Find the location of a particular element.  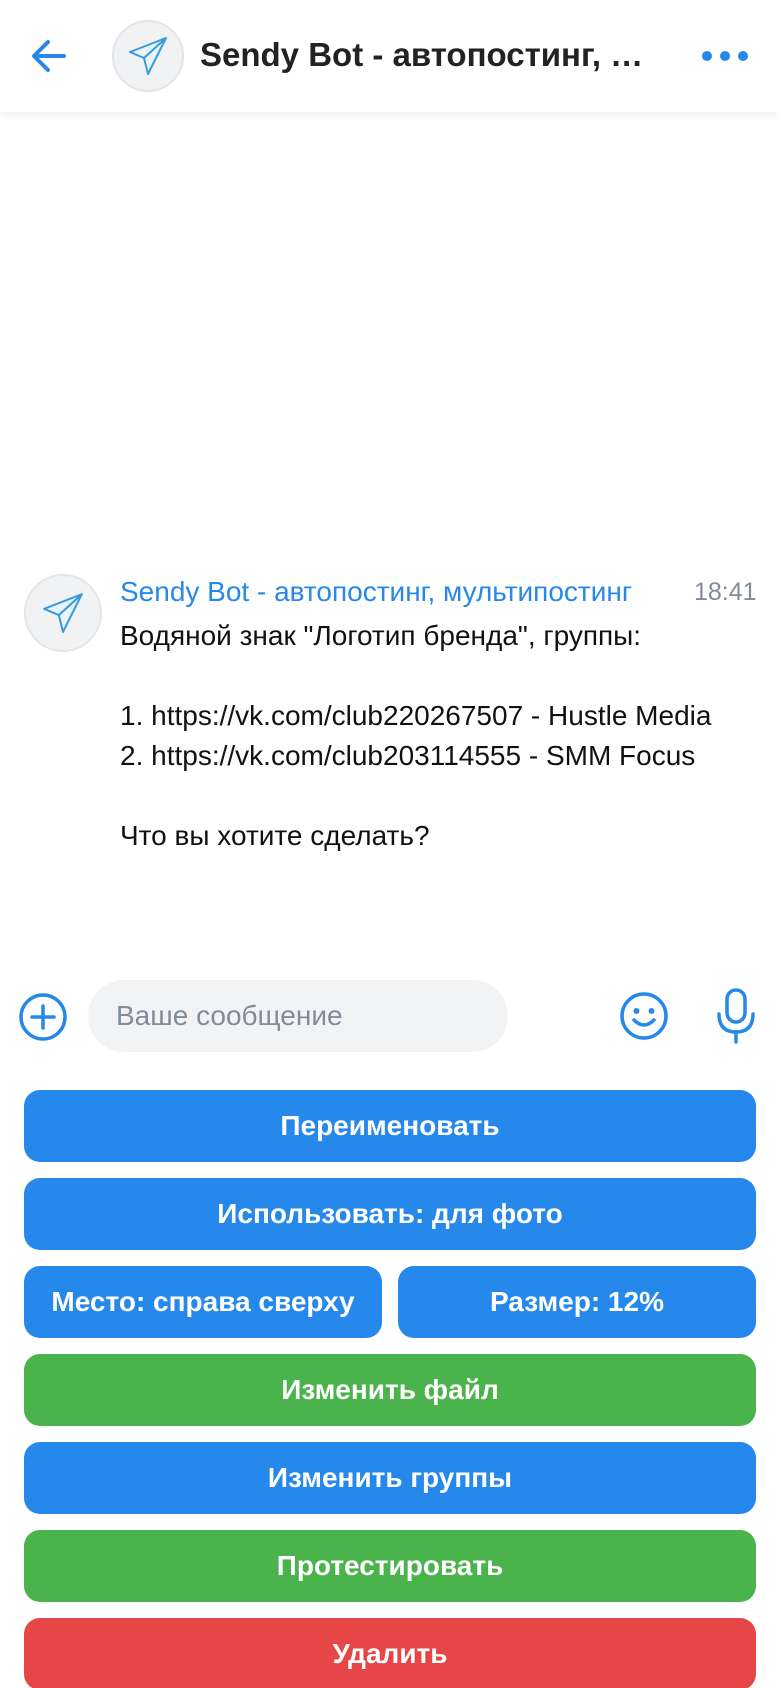

smile-icon is located at coordinates (644, 1016).